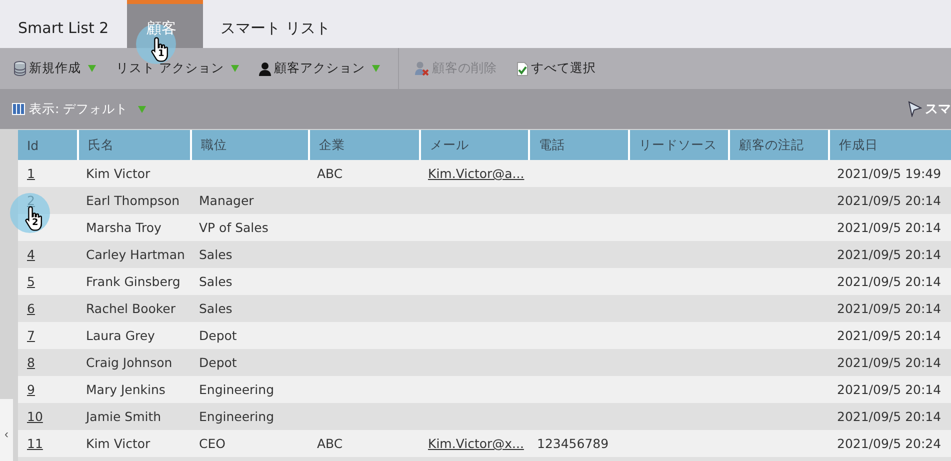 The image size is (951, 461). What do you see at coordinates (327, 68) in the screenshot?
I see `toolbar-button: 顧客アクション` at bounding box center [327, 68].